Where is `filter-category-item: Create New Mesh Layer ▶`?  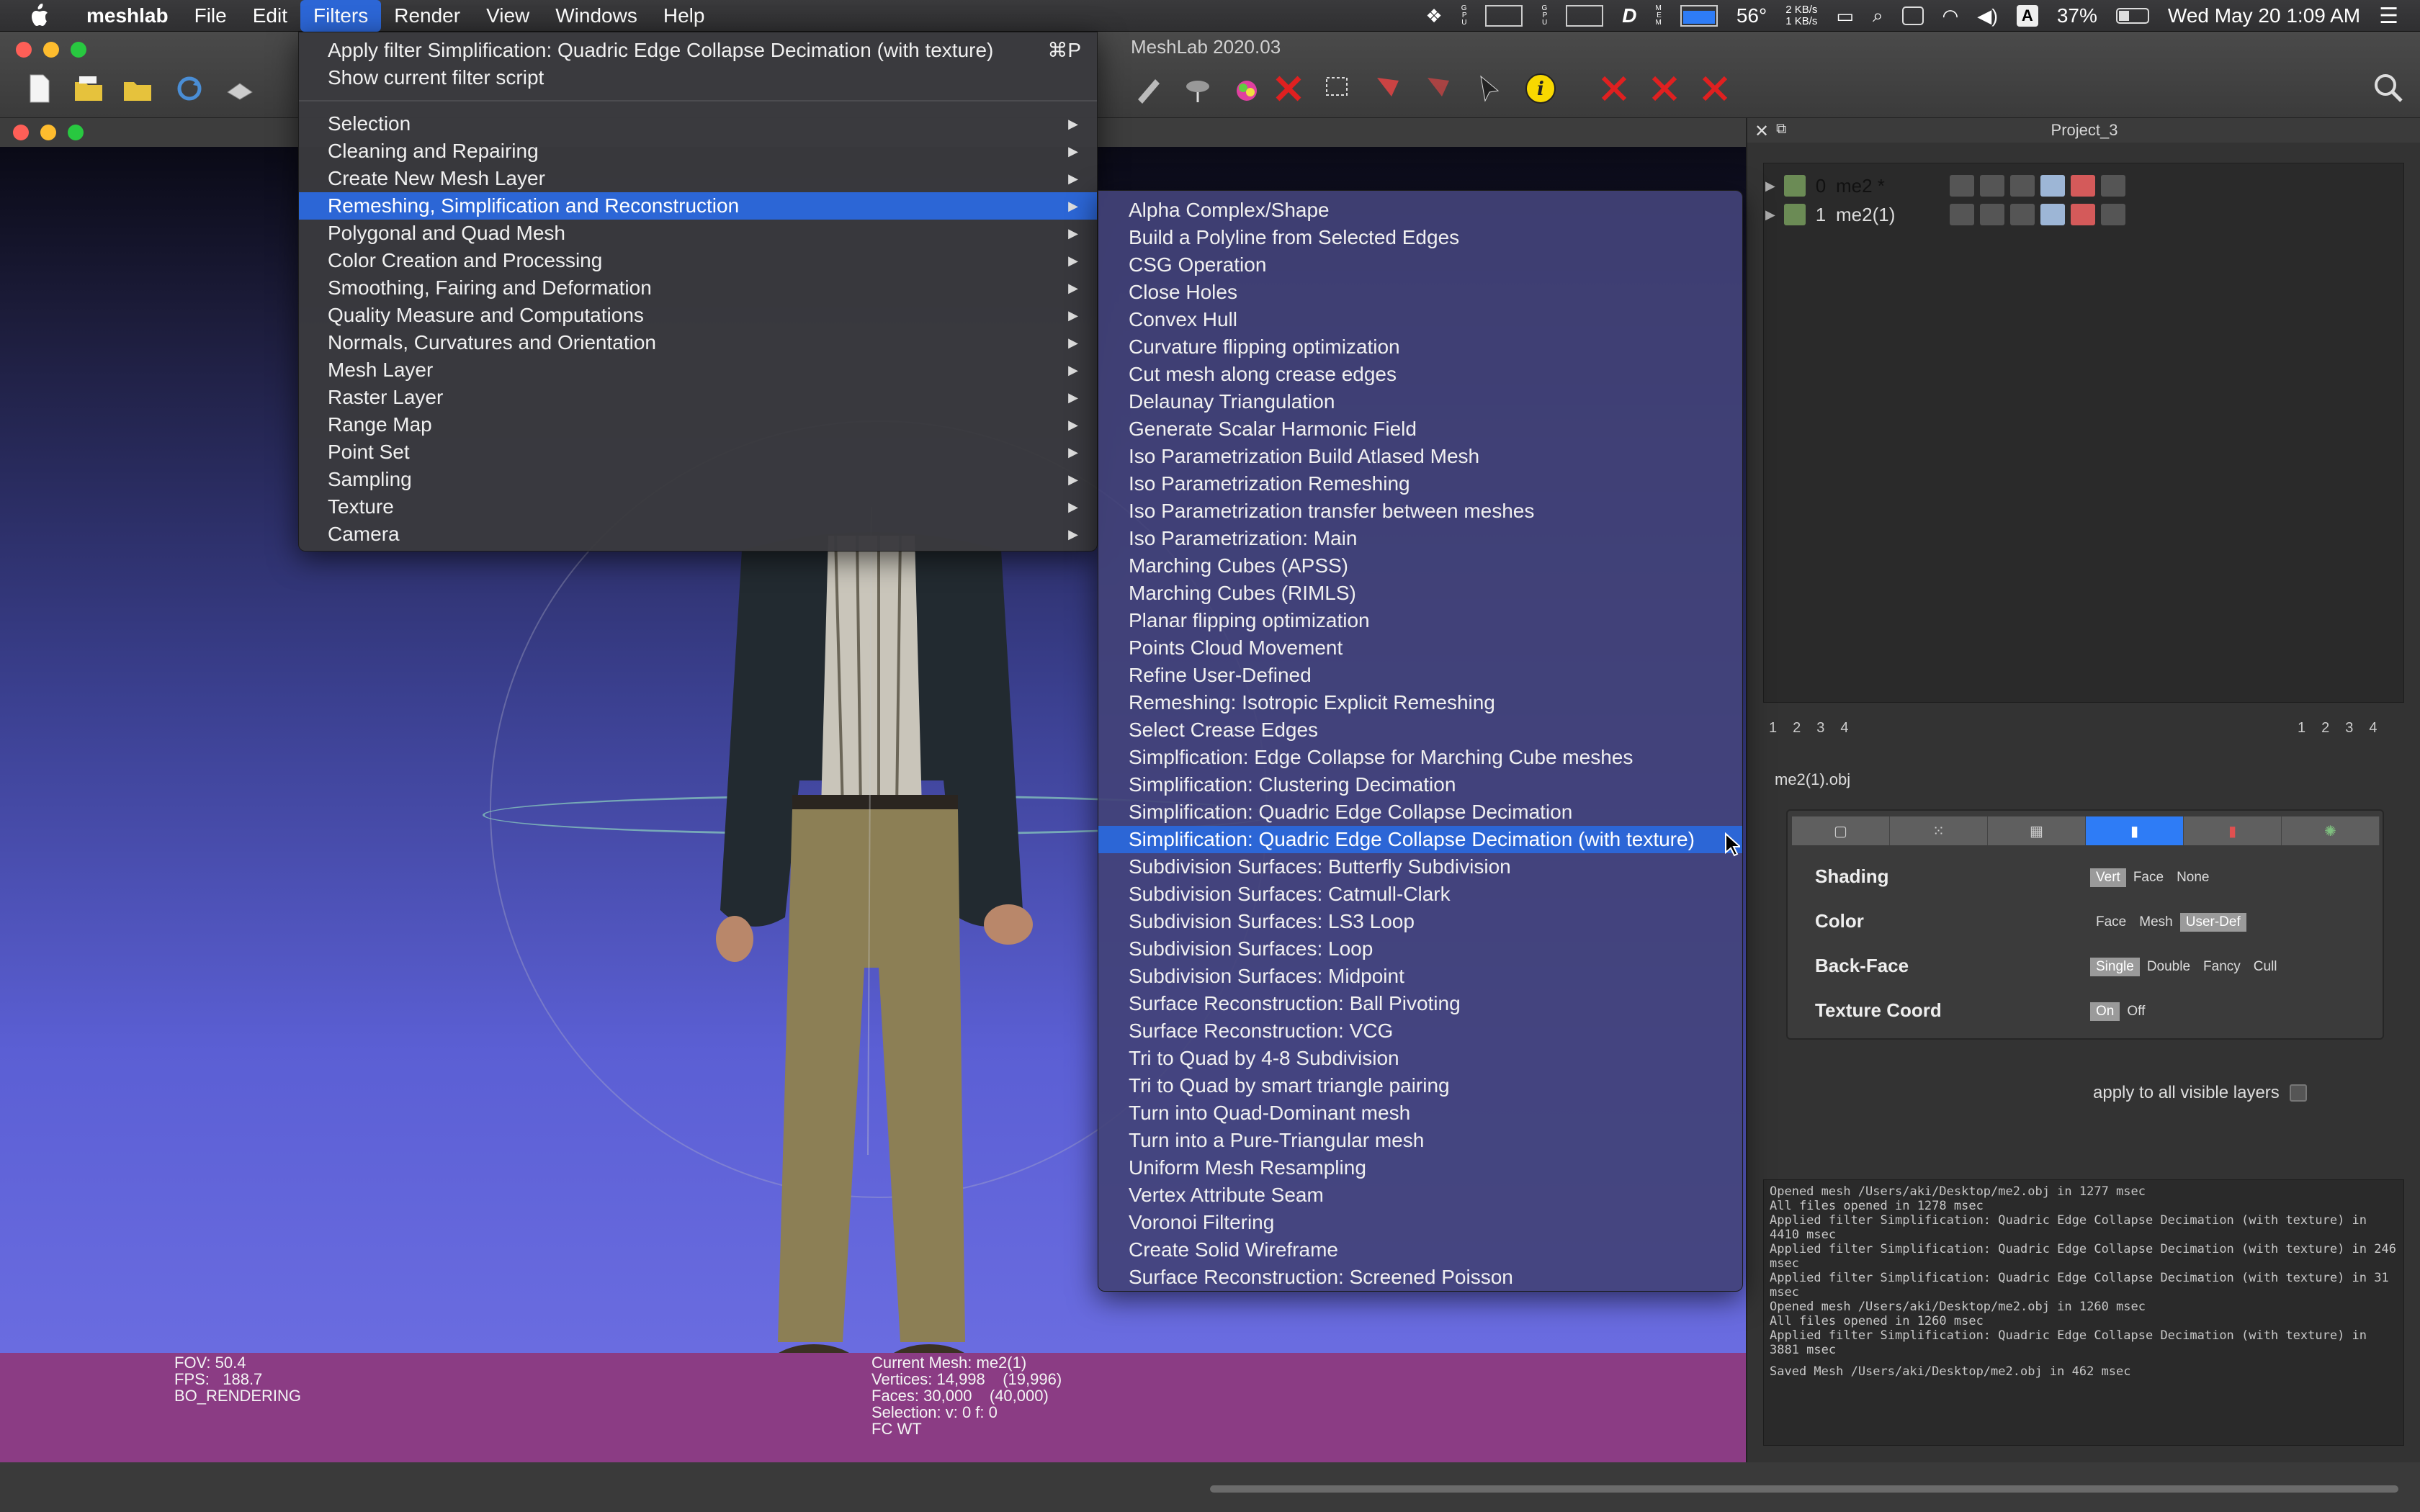 filter-category-item: Create New Mesh Layer ▶ is located at coordinates (698, 178).